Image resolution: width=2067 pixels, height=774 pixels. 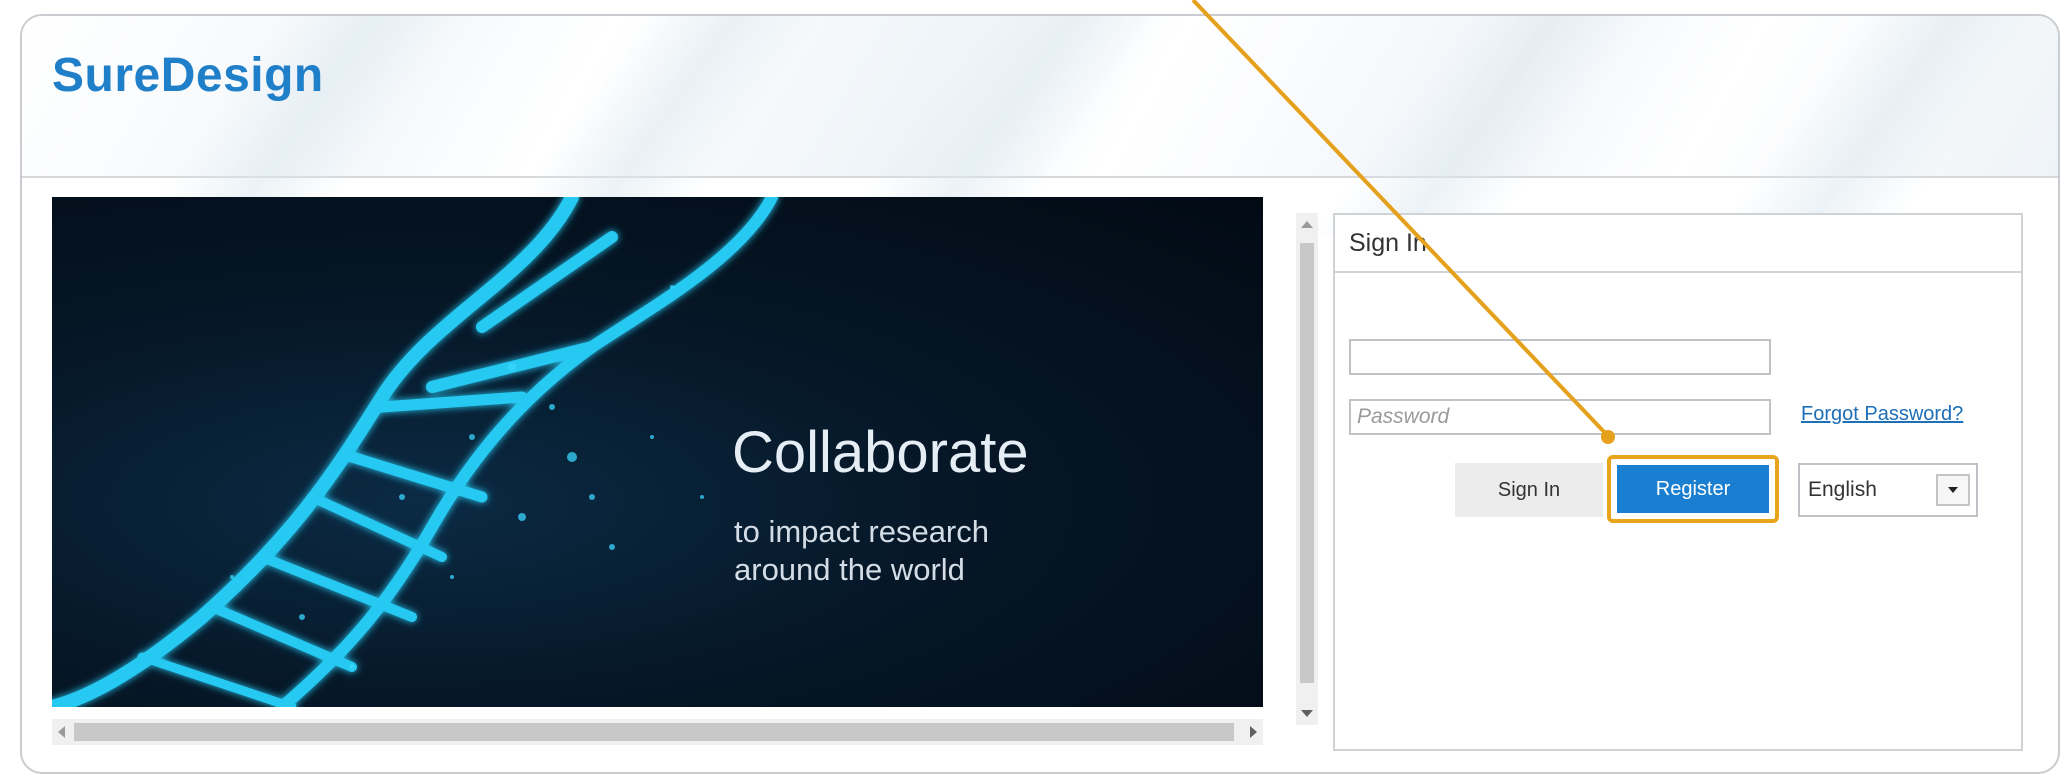 What do you see at coordinates (1529, 490) in the screenshot?
I see `signin-button: Sign In` at bounding box center [1529, 490].